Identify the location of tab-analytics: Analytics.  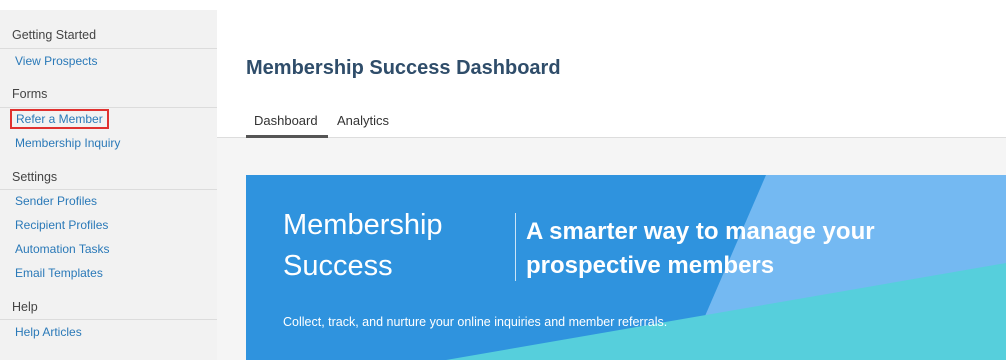
(363, 120).